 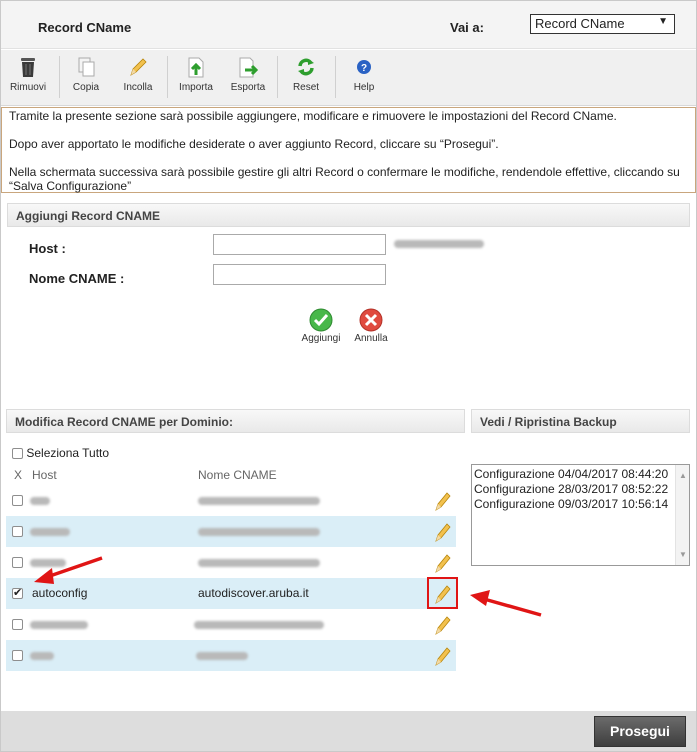 I want to click on backup-item: Configurazione 28/03/2017 08:52:22, so click(x=581, y=489).